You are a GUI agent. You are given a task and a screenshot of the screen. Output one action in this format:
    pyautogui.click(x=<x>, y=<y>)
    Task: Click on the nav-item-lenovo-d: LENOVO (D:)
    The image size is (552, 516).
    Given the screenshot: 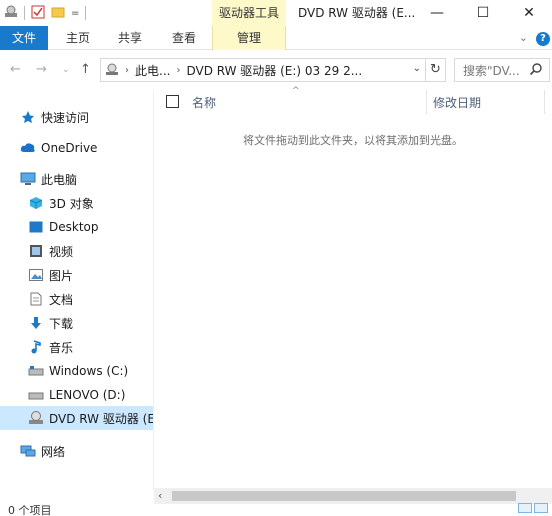 What is the action you would take?
    pyautogui.click(x=76, y=395)
    